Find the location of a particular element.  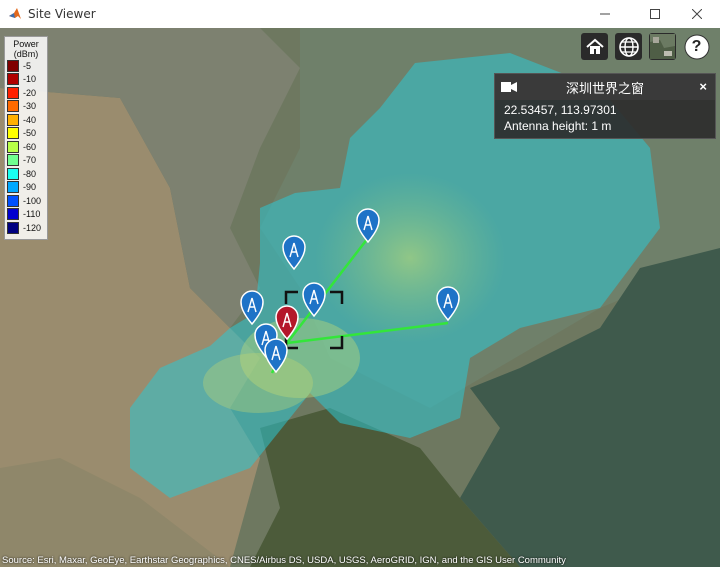

legend-label: -50 is located at coordinates (30, 133).